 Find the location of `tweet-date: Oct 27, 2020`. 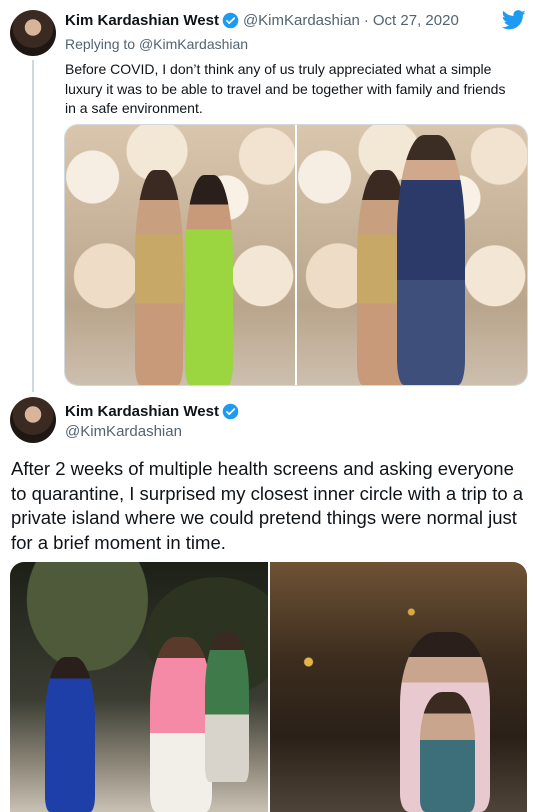

tweet-date: Oct 27, 2020 is located at coordinates (416, 20).